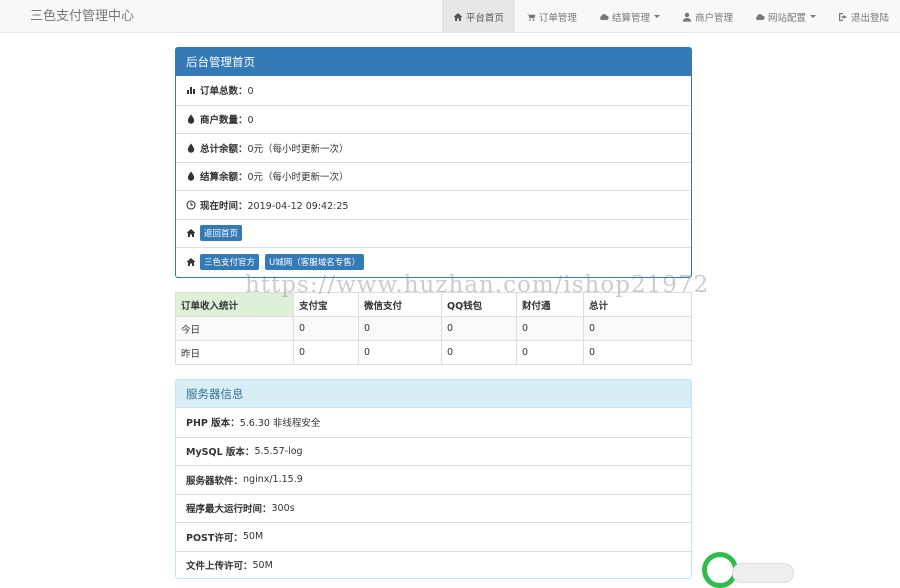 The height and width of the screenshot is (588, 900). What do you see at coordinates (707, 16) in the screenshot?
I see `nav-merchants: 商户管理` at bounding box center [707, 16].